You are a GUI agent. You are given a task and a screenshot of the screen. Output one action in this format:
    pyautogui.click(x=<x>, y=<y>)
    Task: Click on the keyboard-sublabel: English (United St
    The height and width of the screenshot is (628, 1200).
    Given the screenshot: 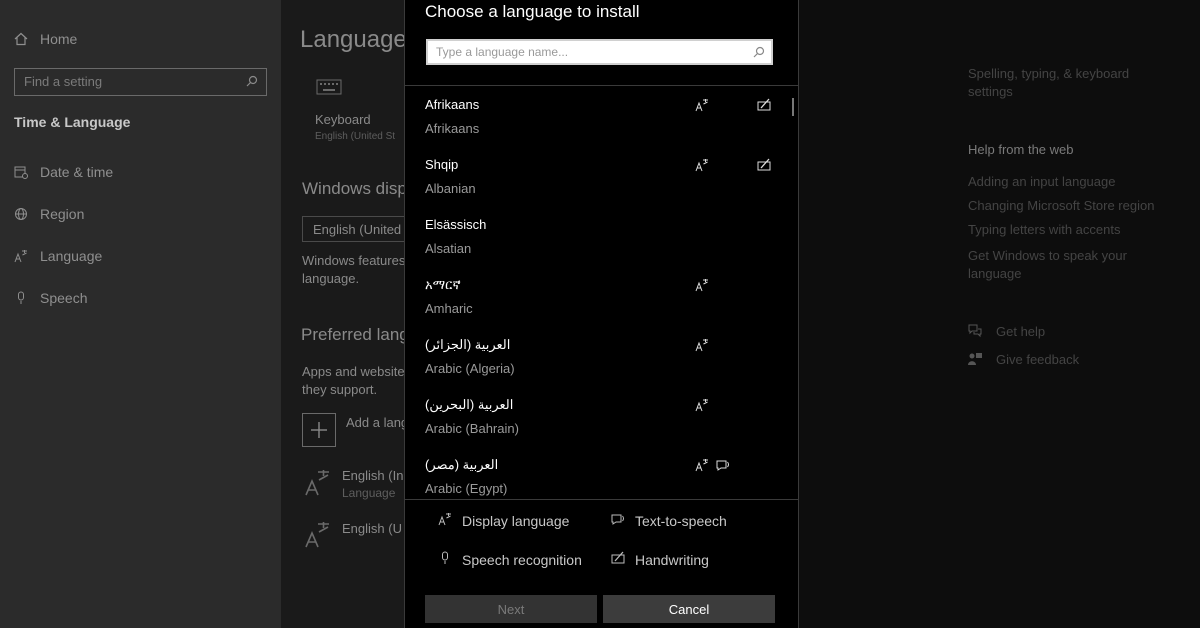 What is the action you would take?
    pyautogui.click(x=355, y=136)
    